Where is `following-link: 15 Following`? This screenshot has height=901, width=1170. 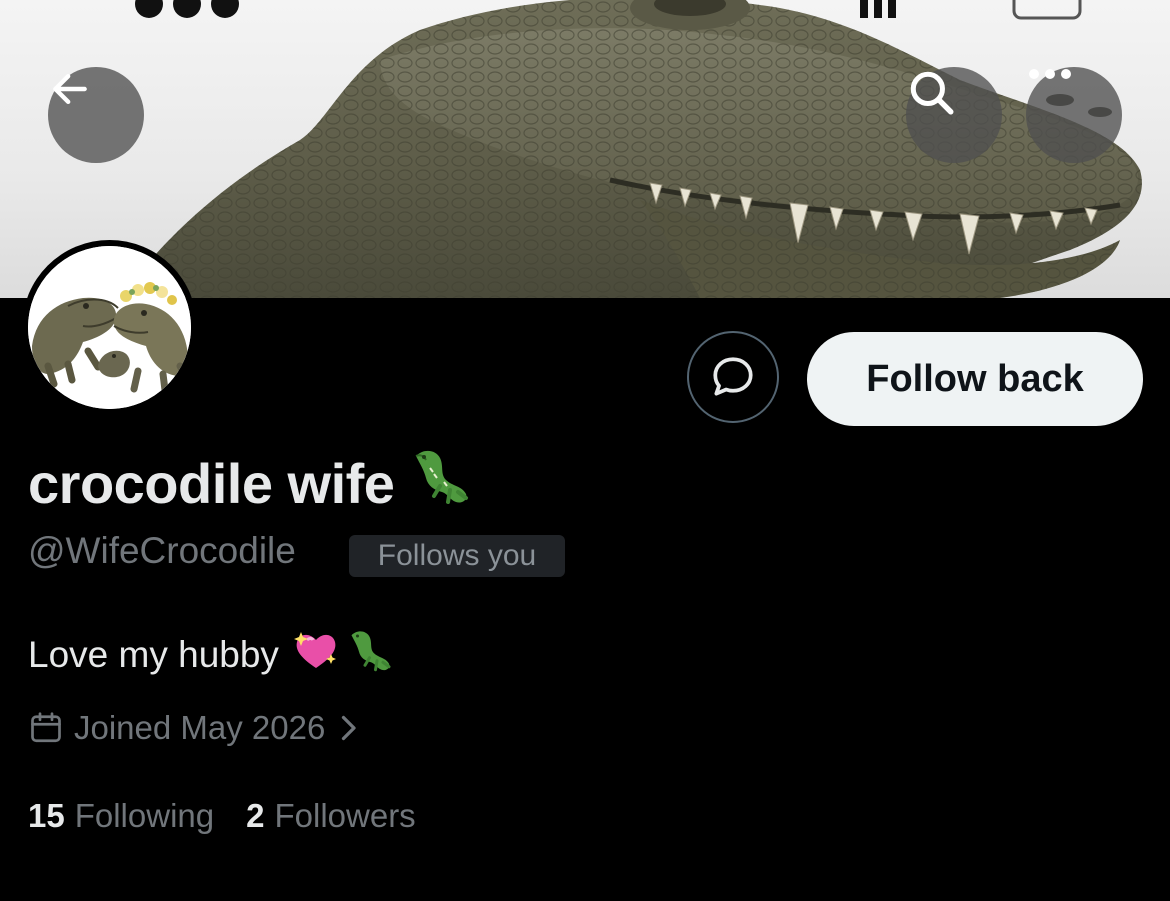 following-link: 15 Following is located at coordinates (121, 816).